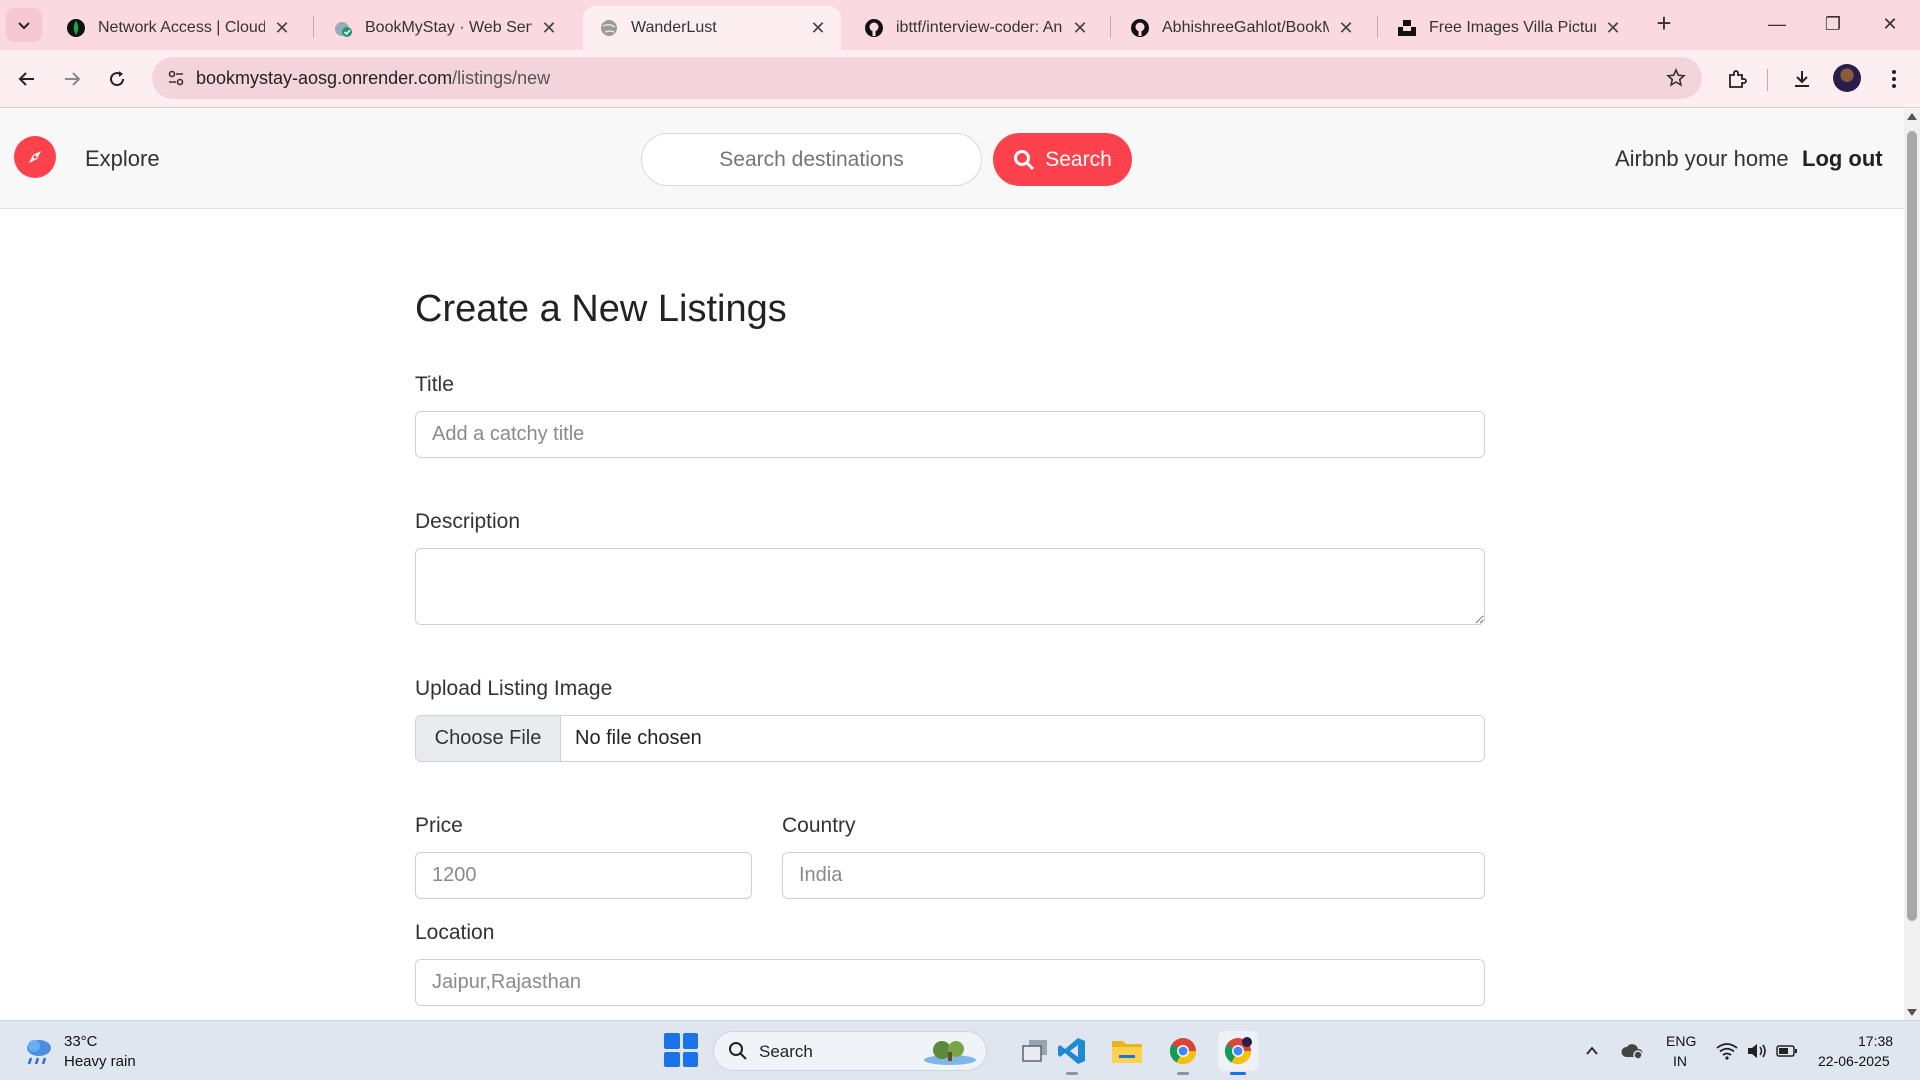  I want to click on tab-label: AbhishreeGahlot/BookMyS, so click(1245, 27).